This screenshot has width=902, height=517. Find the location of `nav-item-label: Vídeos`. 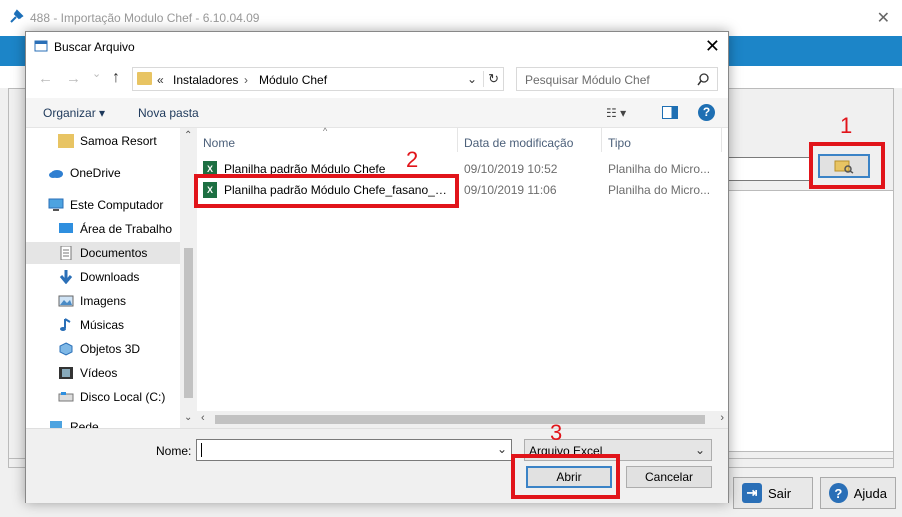

nav-item-label: Vídeos is located at coordinates (99, 373).